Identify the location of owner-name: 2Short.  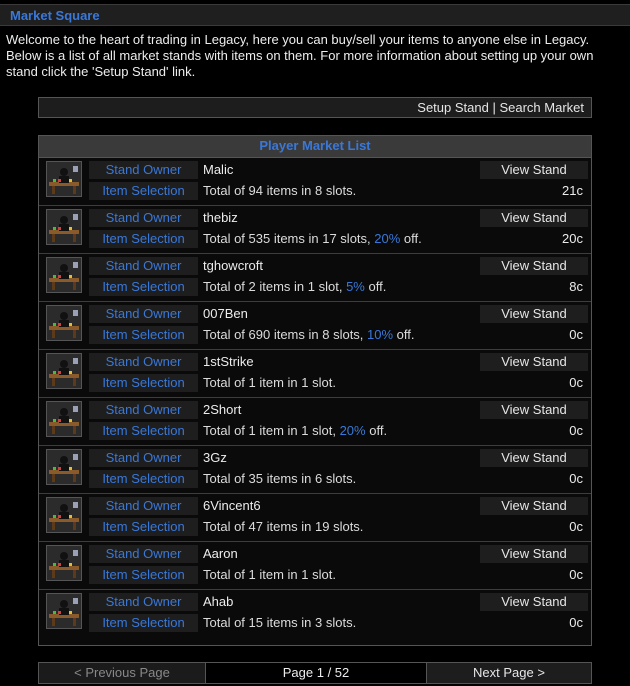
(222, 409).